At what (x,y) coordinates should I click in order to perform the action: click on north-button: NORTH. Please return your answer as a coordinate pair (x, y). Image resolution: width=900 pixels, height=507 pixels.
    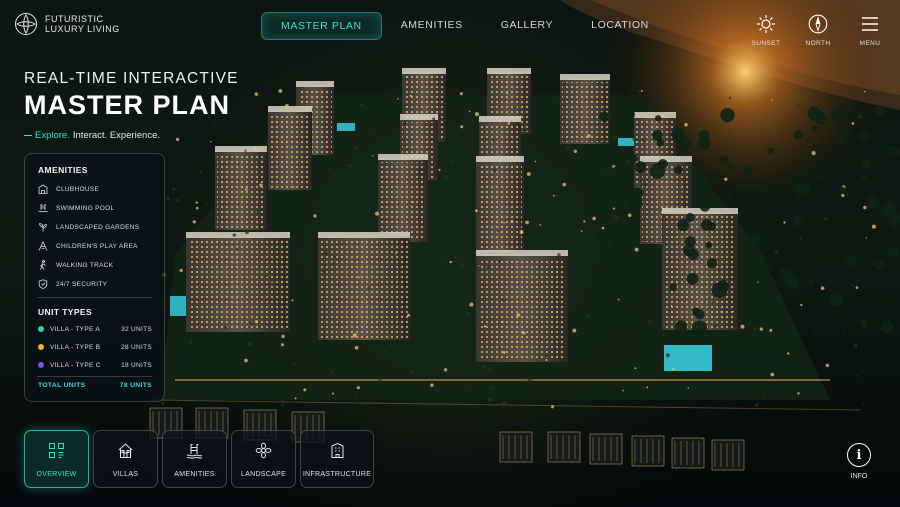
    Looking at the image, I should click on (818, 30).